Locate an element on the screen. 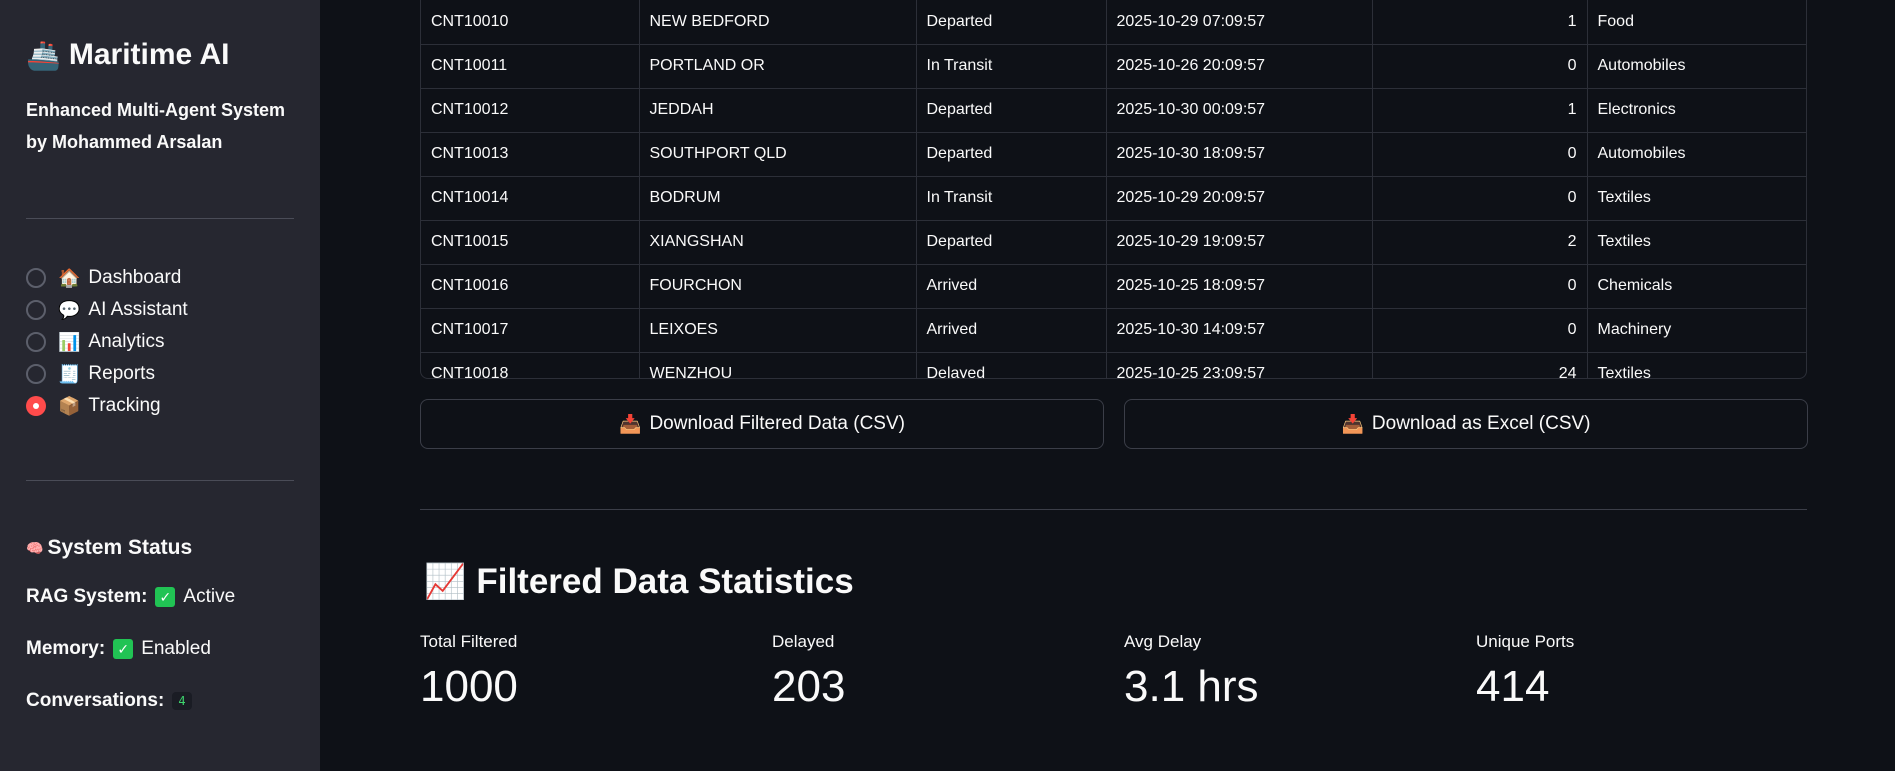 The image size is (1895, 771). app-title: 🚢 Maritime AI is located at coordinates (127, 55).